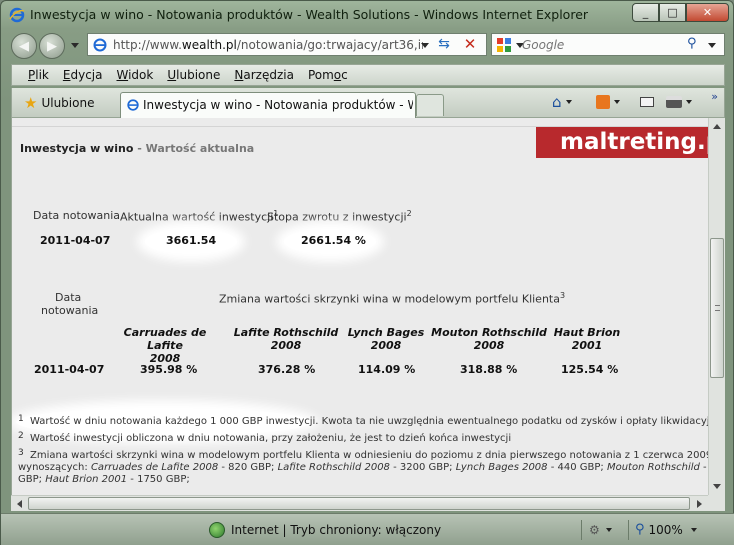  What do you see at coordinates (707, 12) in the screenshot?
I see `close-button: ✕` at bounding box center [707, 12].